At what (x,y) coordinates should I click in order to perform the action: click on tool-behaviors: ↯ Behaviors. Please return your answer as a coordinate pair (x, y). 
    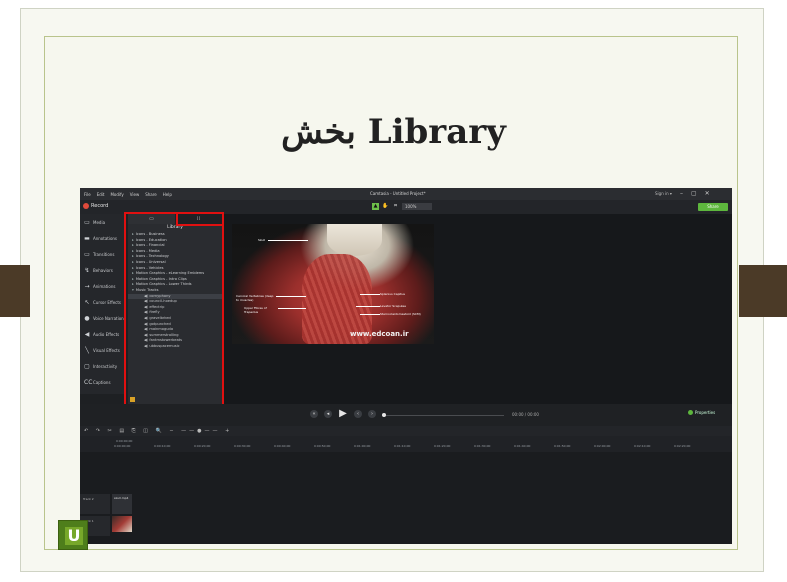
    Looking at the image, I should click on (103, 270).